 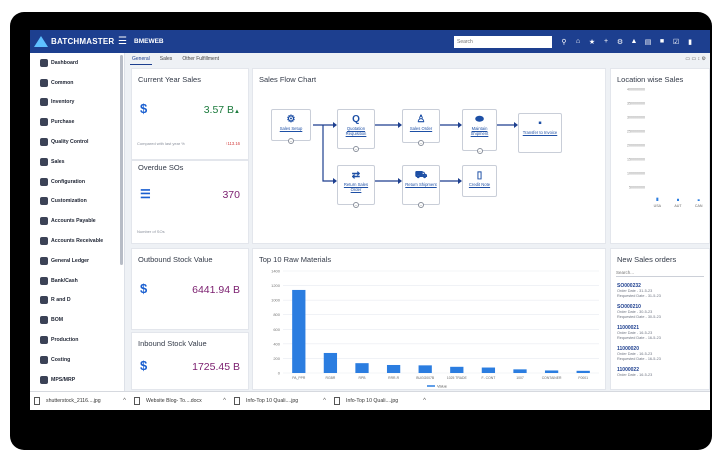 What do you see at coordinates (77, 360) in the screenshot?
I see `sidebar-item-costing: Costing` at bounding box center [77, 360].